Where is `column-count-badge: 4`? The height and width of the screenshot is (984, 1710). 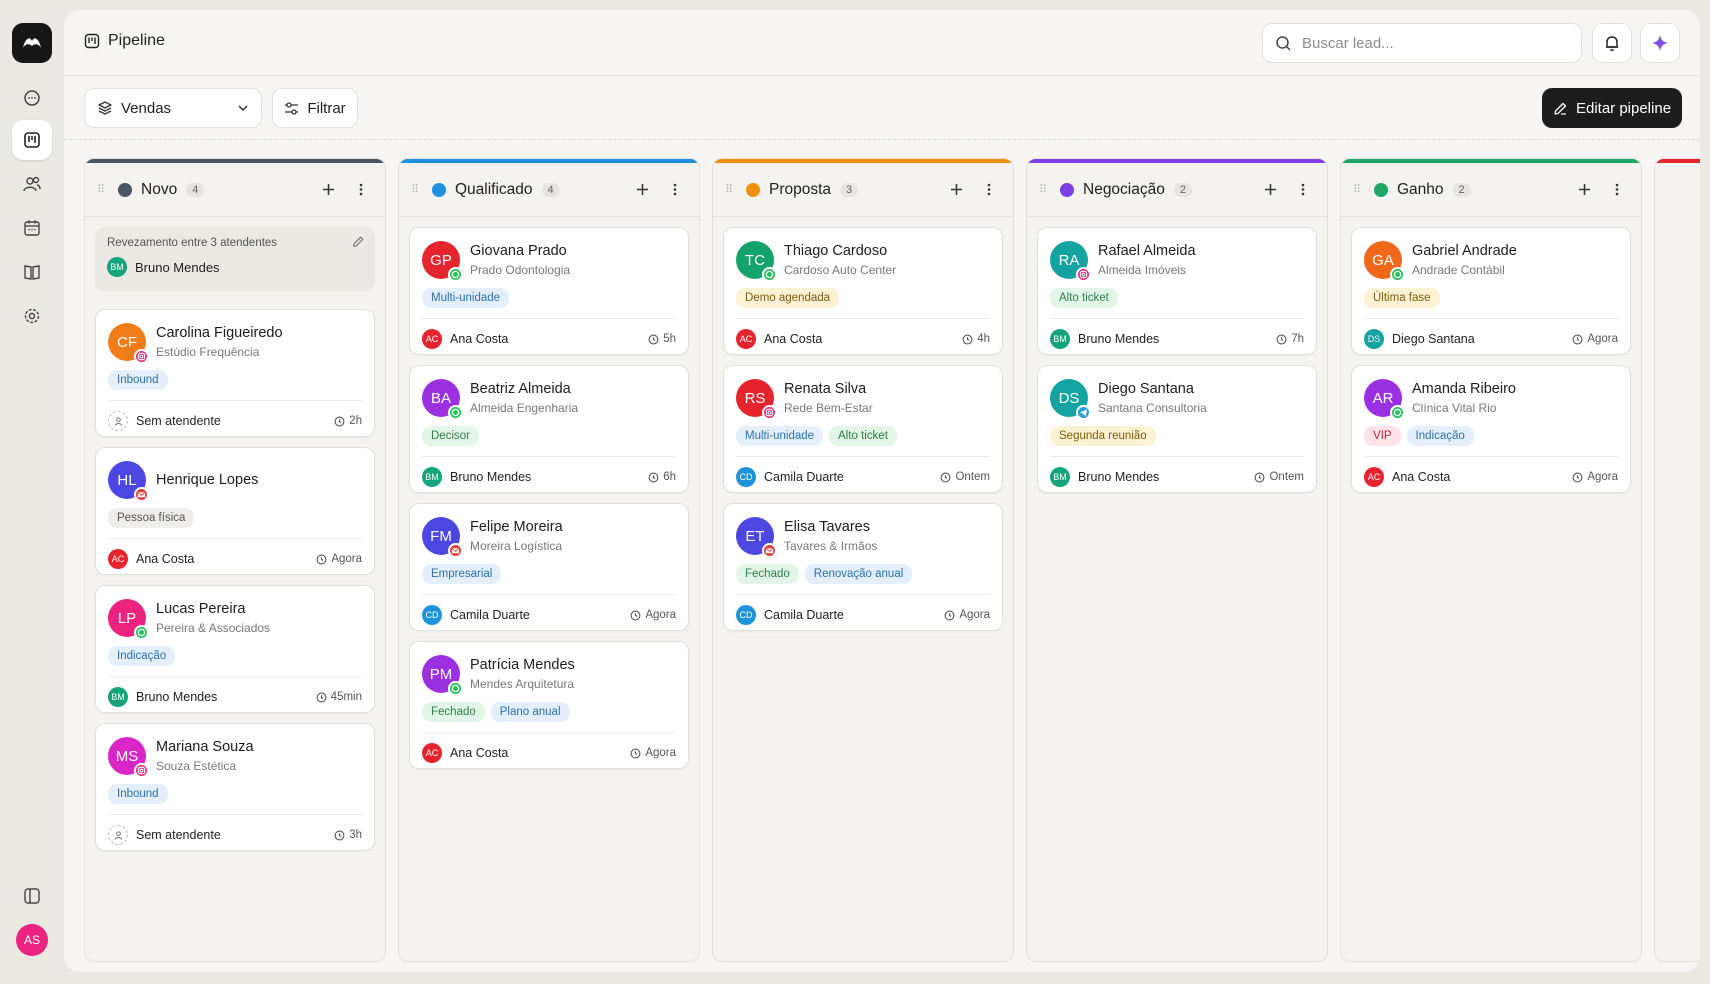
column-count-badge: 4 is located at coordinates (195, 189).